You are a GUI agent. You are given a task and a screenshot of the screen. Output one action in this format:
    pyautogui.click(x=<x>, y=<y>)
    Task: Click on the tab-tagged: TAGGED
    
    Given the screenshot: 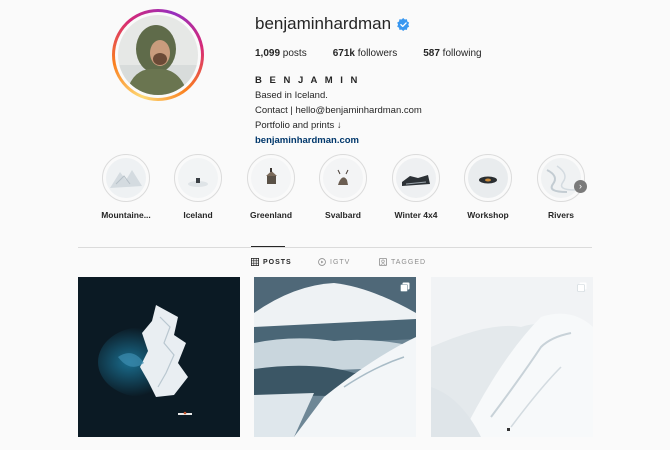 What is the action you would take?
    pyautogui.click(x=402, y=262)
    